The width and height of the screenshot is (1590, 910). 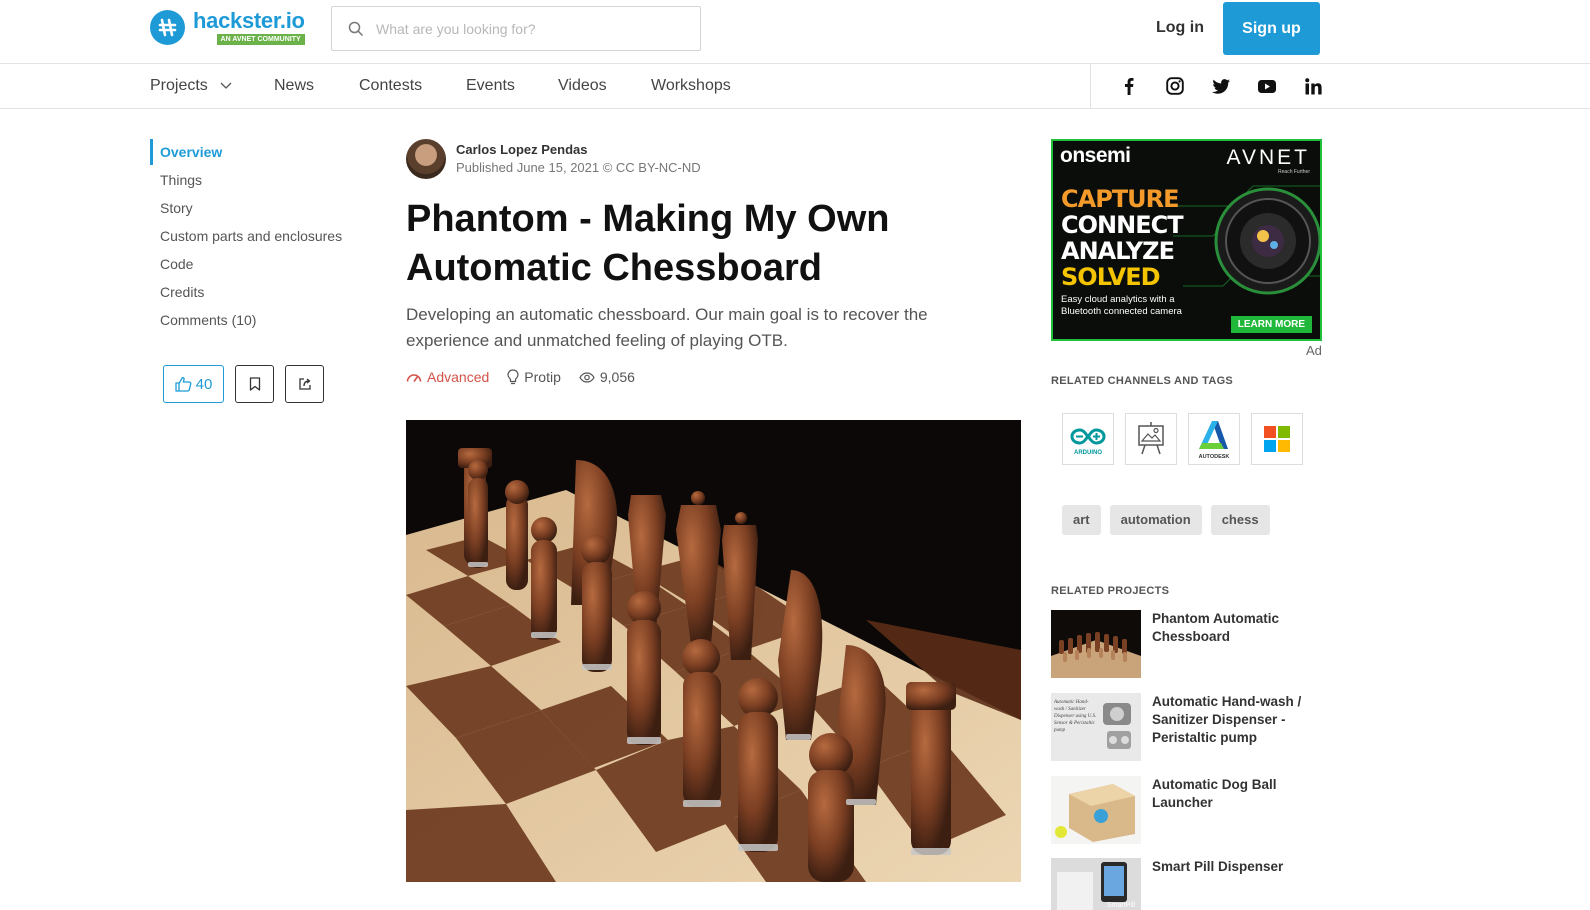 I want to click on toc-code: Code, so click(x=246, y=264).